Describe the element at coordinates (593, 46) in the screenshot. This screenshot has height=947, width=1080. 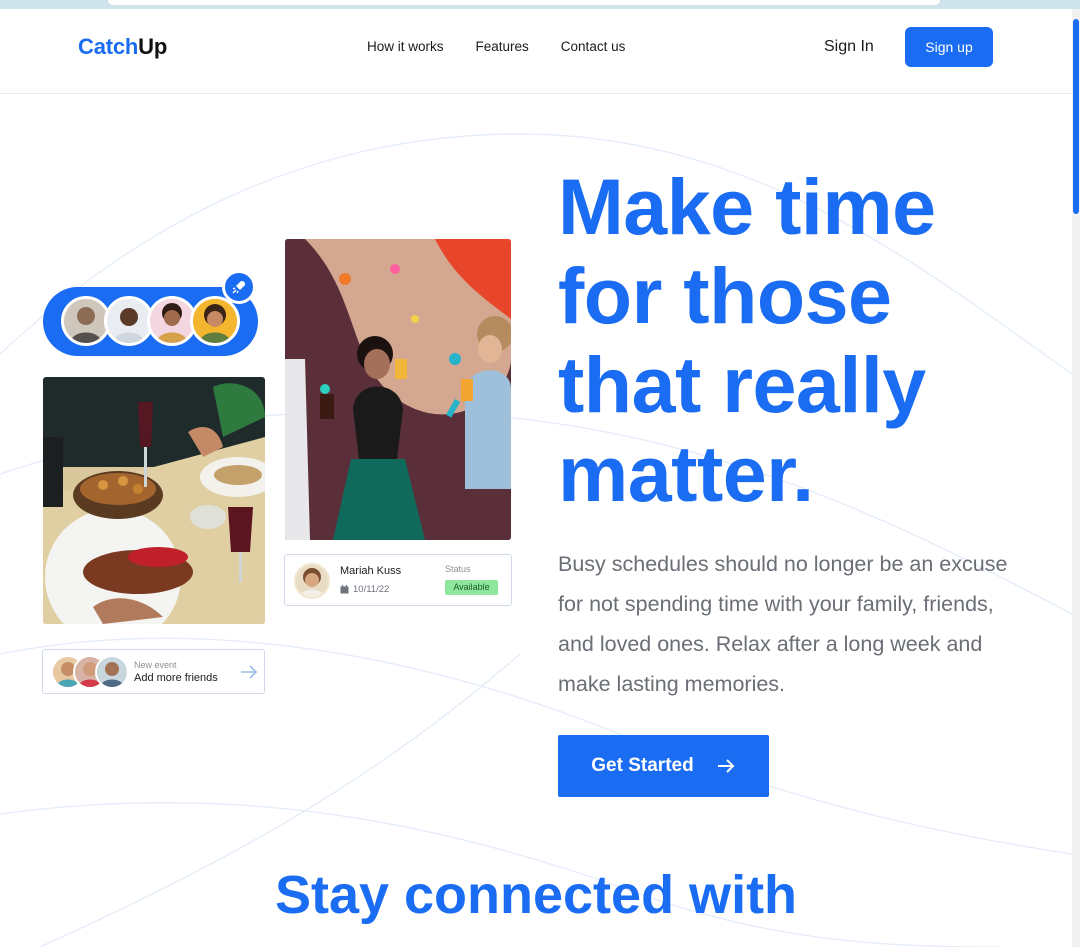
I see `nav-link-contact-us: Contact us` at that location.